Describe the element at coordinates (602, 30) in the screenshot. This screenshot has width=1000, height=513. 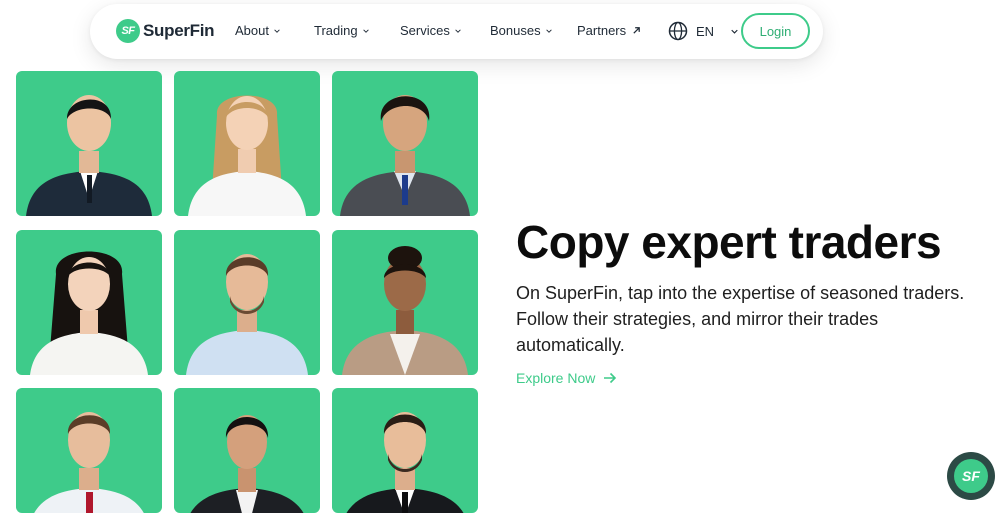
I see `nav-item-label: Partners` at that location.